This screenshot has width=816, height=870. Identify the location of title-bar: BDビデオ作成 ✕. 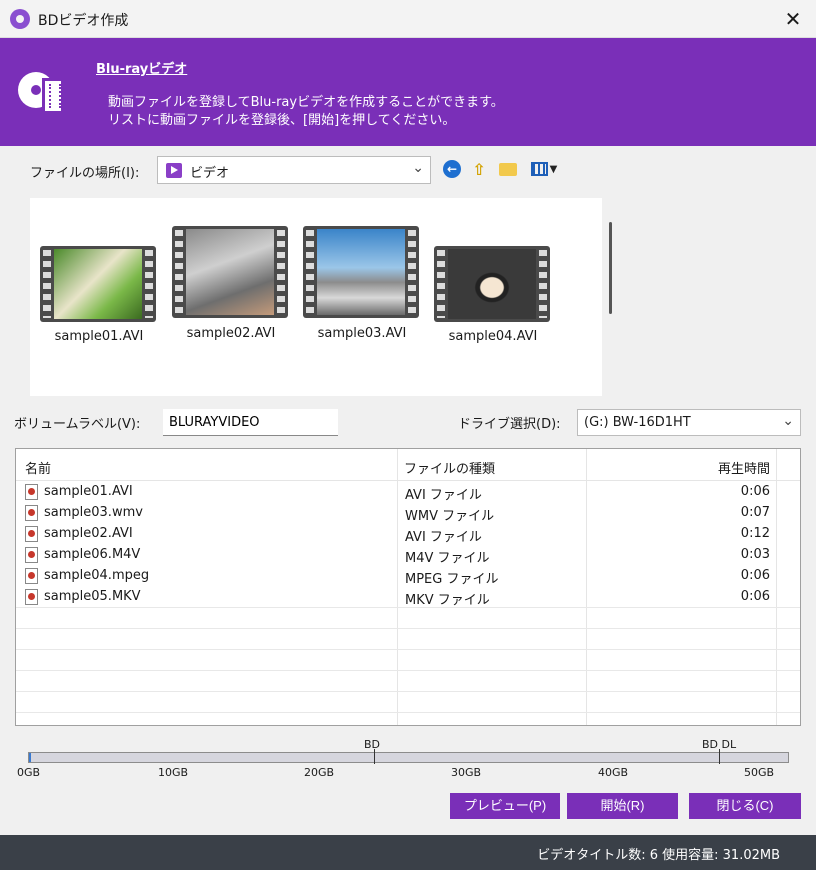
(408, 19).